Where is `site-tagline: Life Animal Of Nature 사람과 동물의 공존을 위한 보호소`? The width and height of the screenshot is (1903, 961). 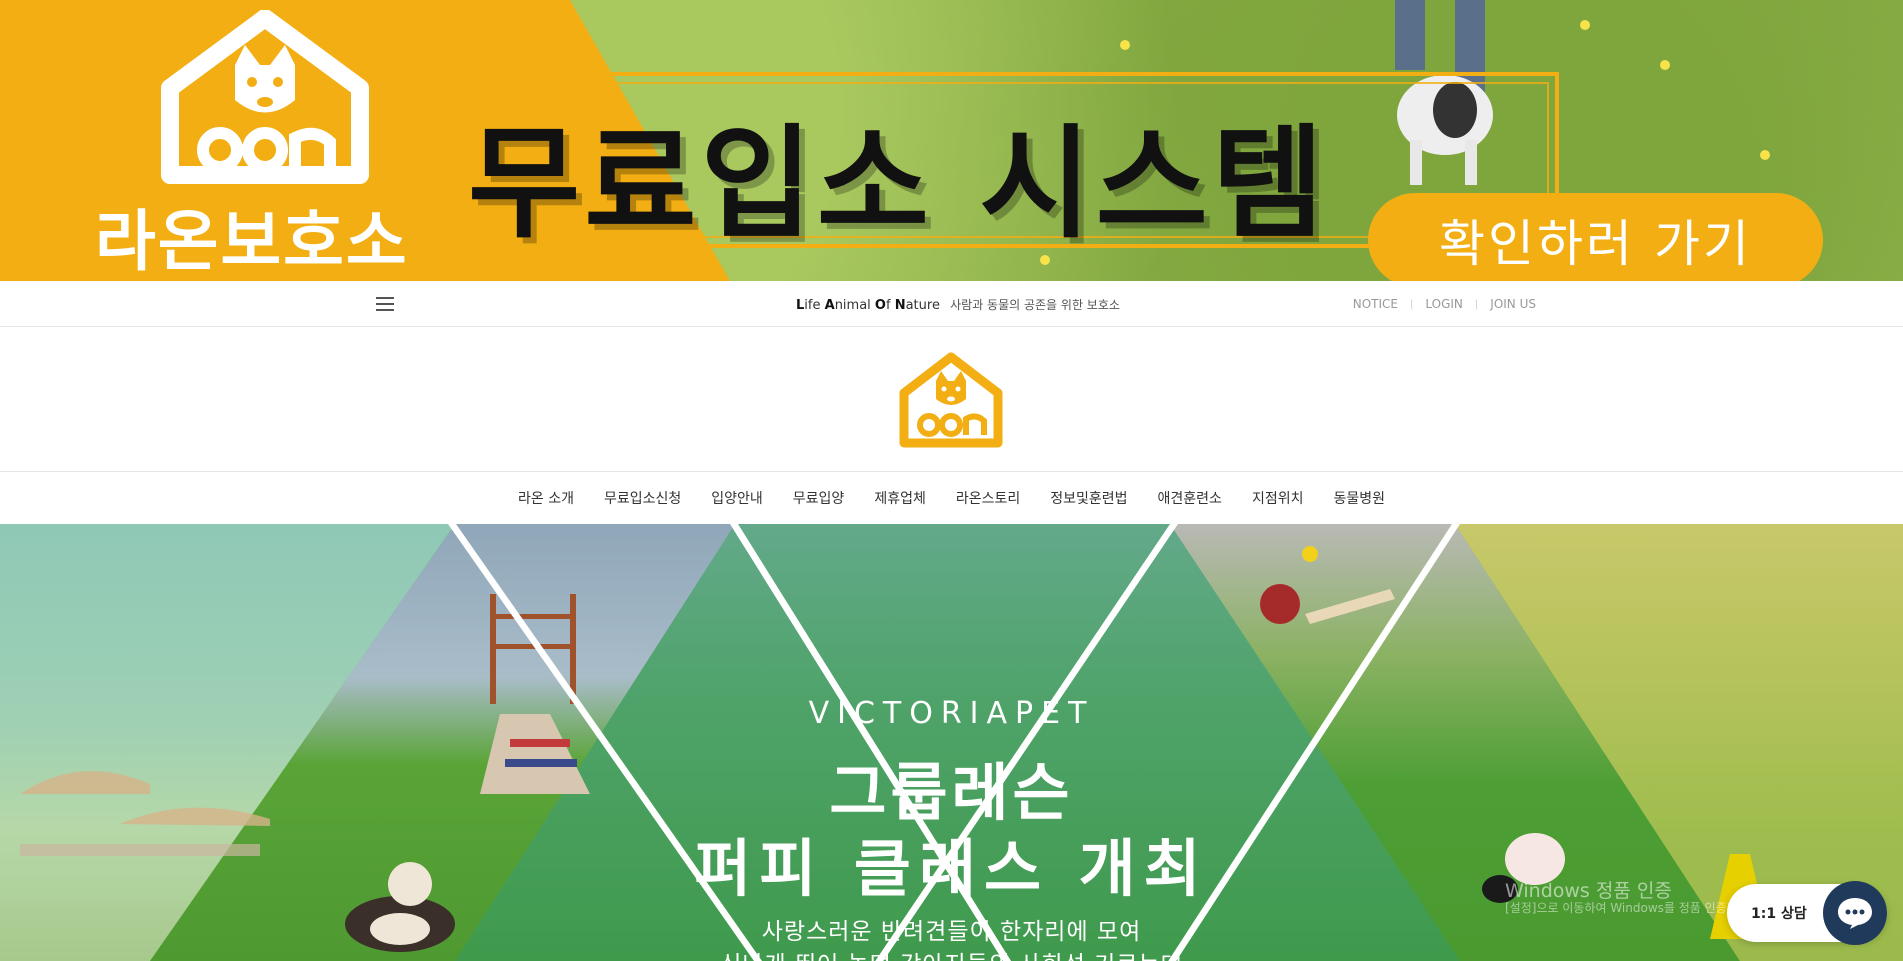
site-tagline: Life Animal Of Nature 사람과 동물의 공존을 위한 보호소 is located at coordinates (958, 304).